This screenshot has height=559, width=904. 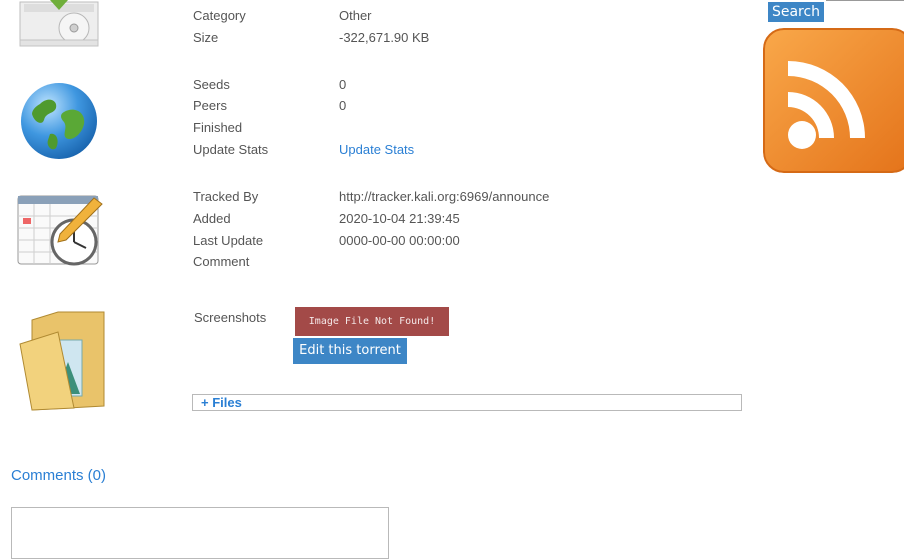 I want to click on category-value: Other, so click(x=355, y=15).